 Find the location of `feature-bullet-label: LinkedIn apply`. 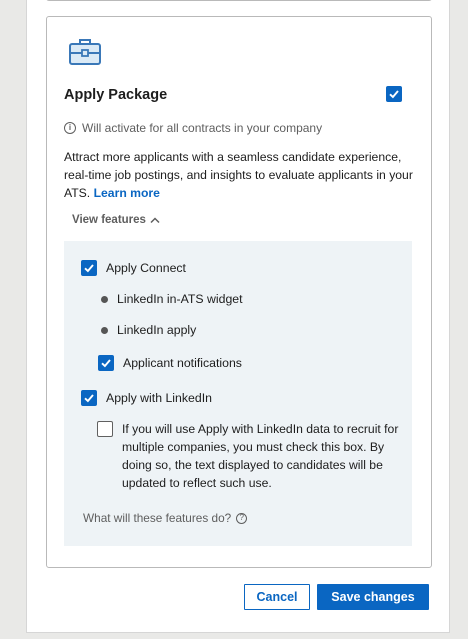

feature-bullet-label: LinkedIn apply is located at coordinates (157, 330).